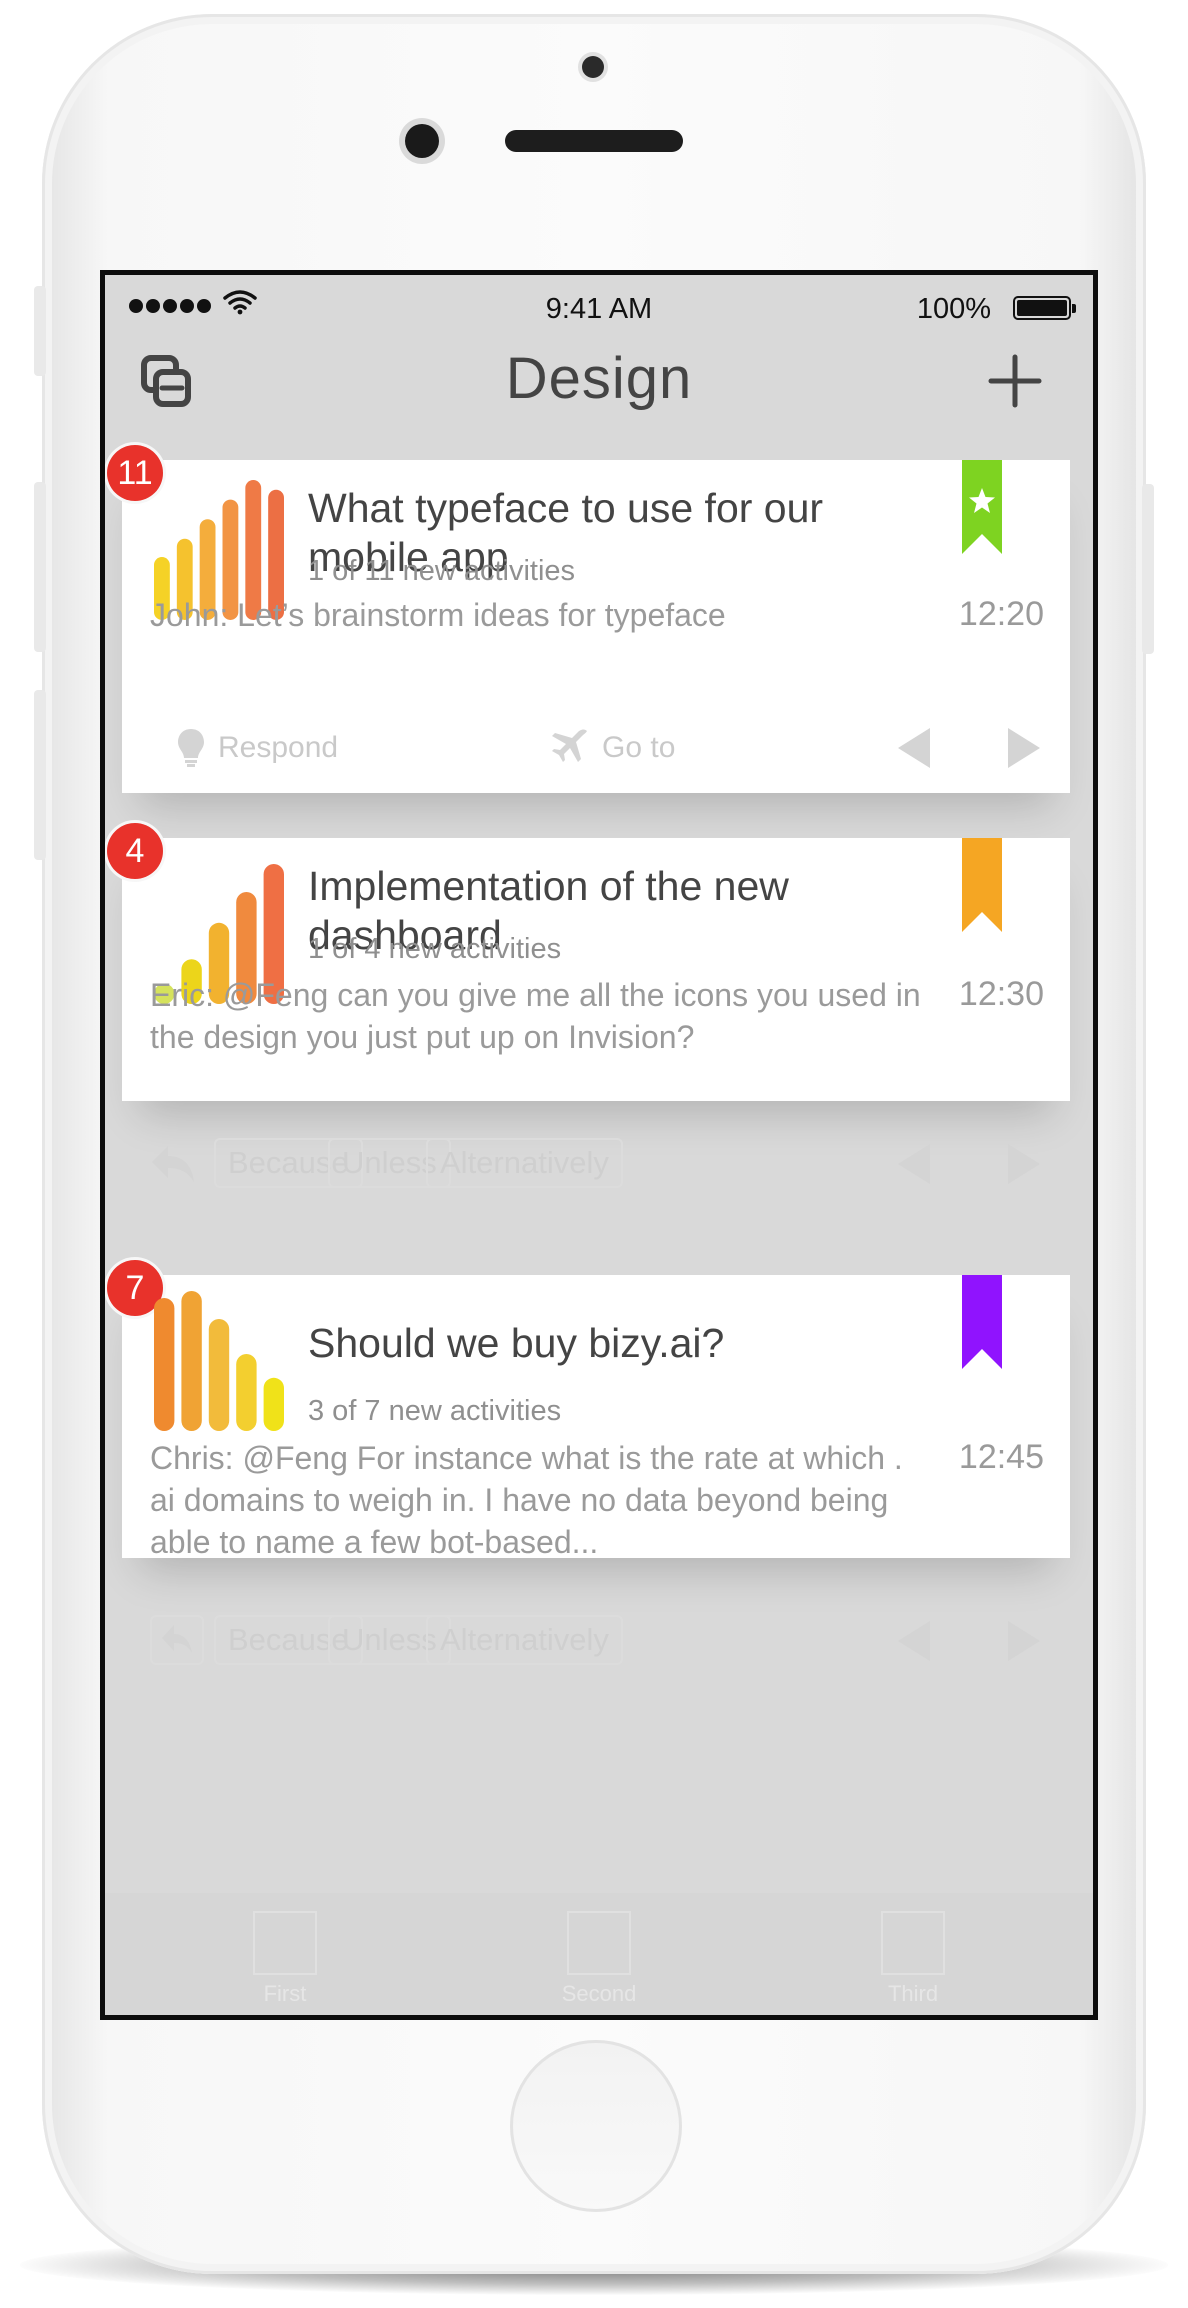  I want to click on card-time: 12:20, so click(1001, 614).